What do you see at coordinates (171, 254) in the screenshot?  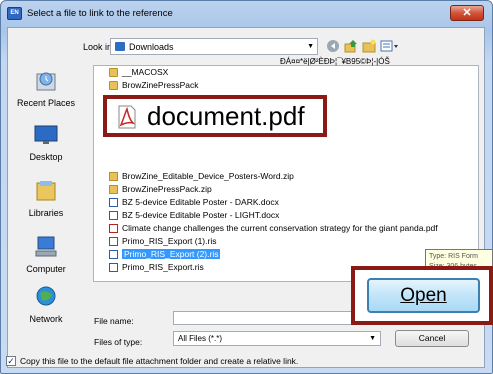 I see `file-name: Primo_RIS_Export (2).ris` at bounding box center [171, 254].